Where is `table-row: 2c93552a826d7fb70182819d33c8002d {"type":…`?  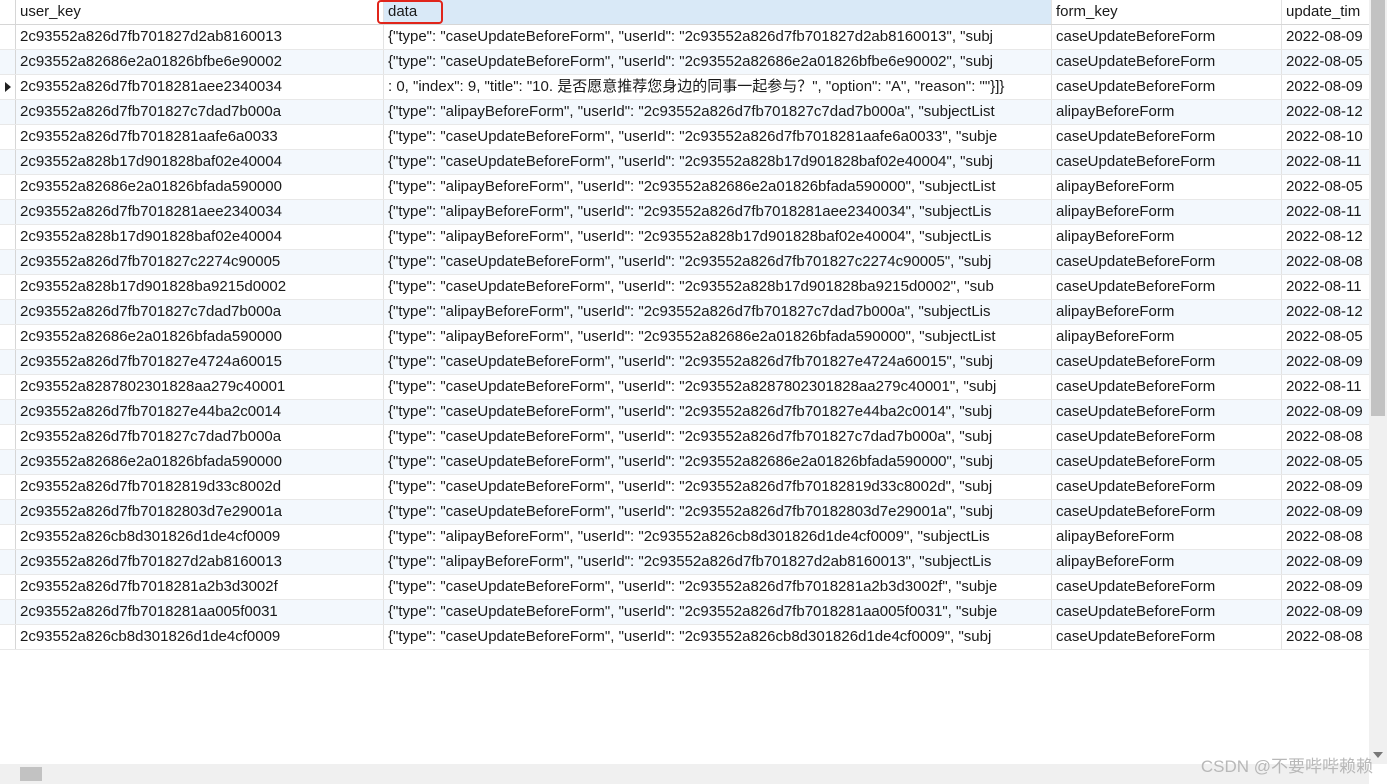 table-row: 2c93552a826d7fb70182819d33c8002d {"type":… is located at coordinates (684, 487).